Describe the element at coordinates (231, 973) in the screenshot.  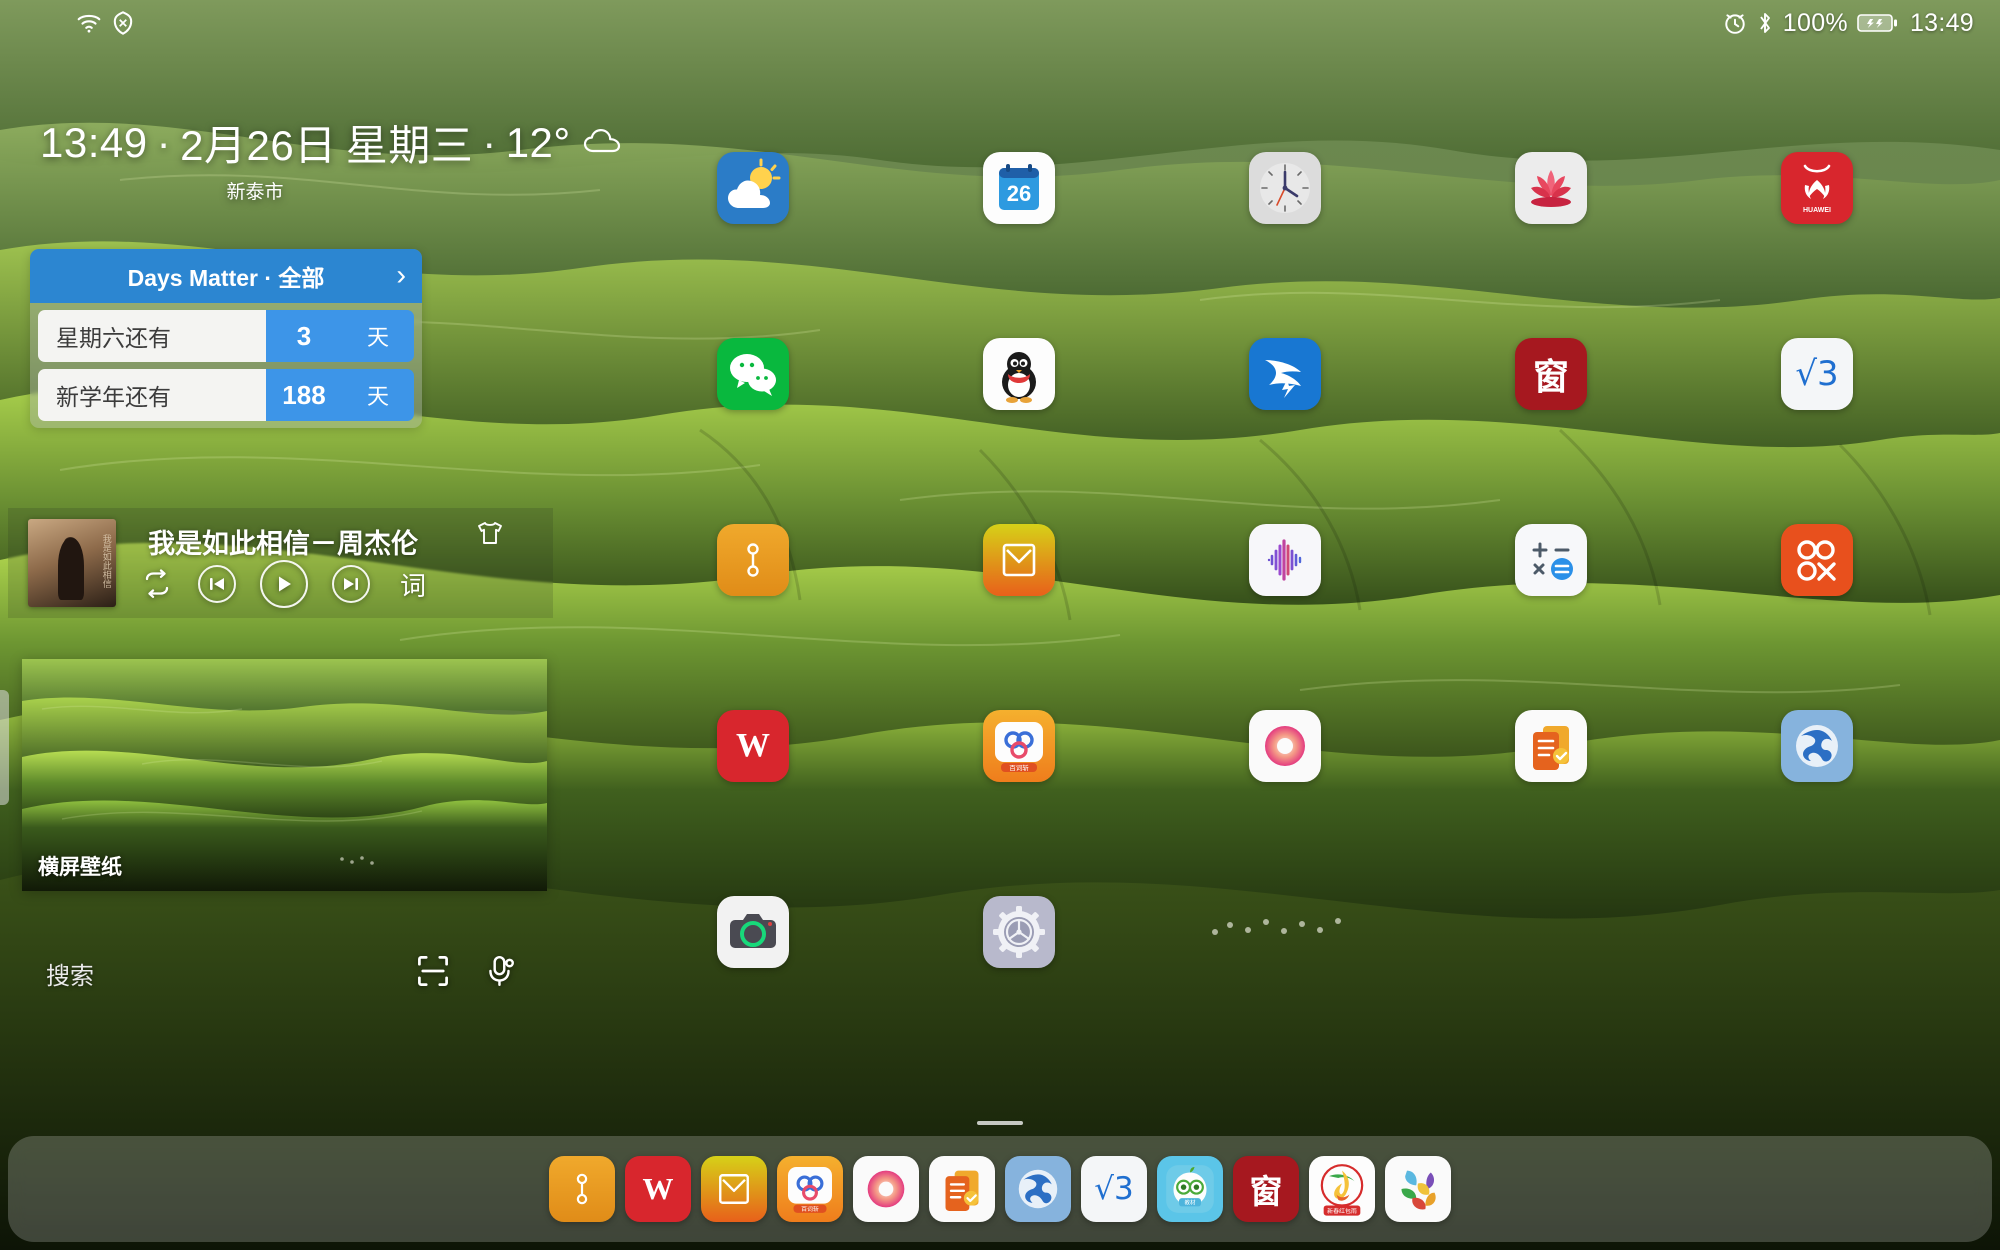
I see `search-input: 搜索` at that location.